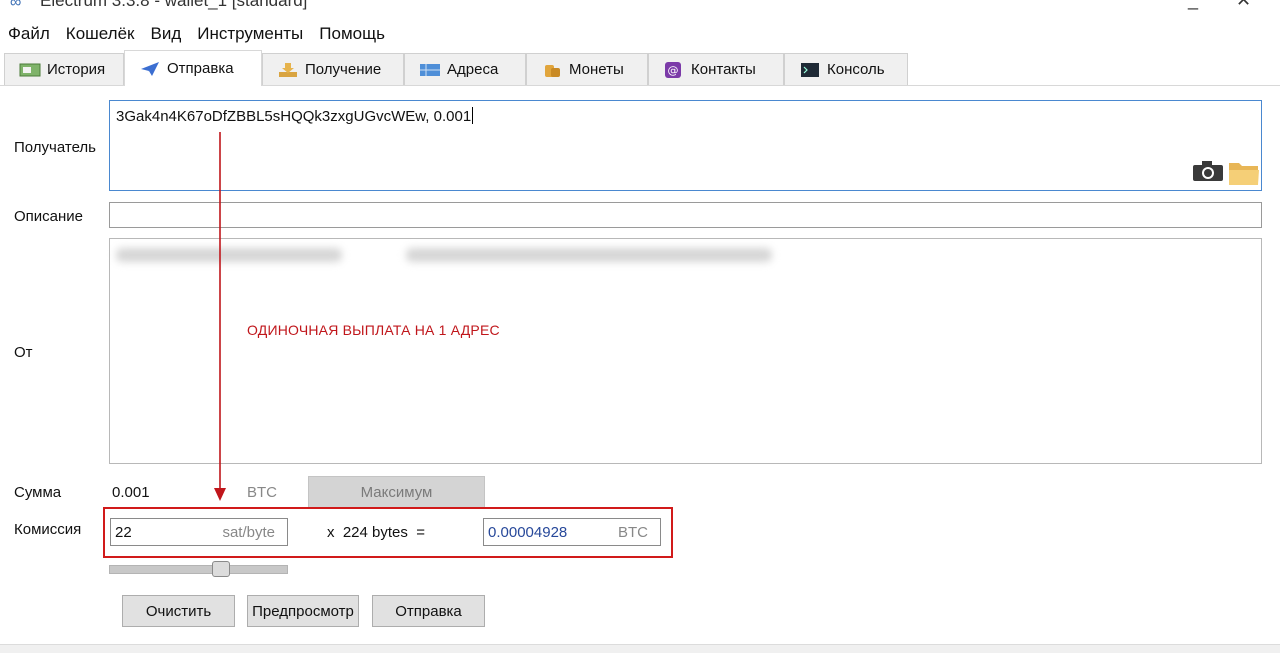 The image size is (1280, 653). I want to click on menu-view: Вид, so click(166, 34).